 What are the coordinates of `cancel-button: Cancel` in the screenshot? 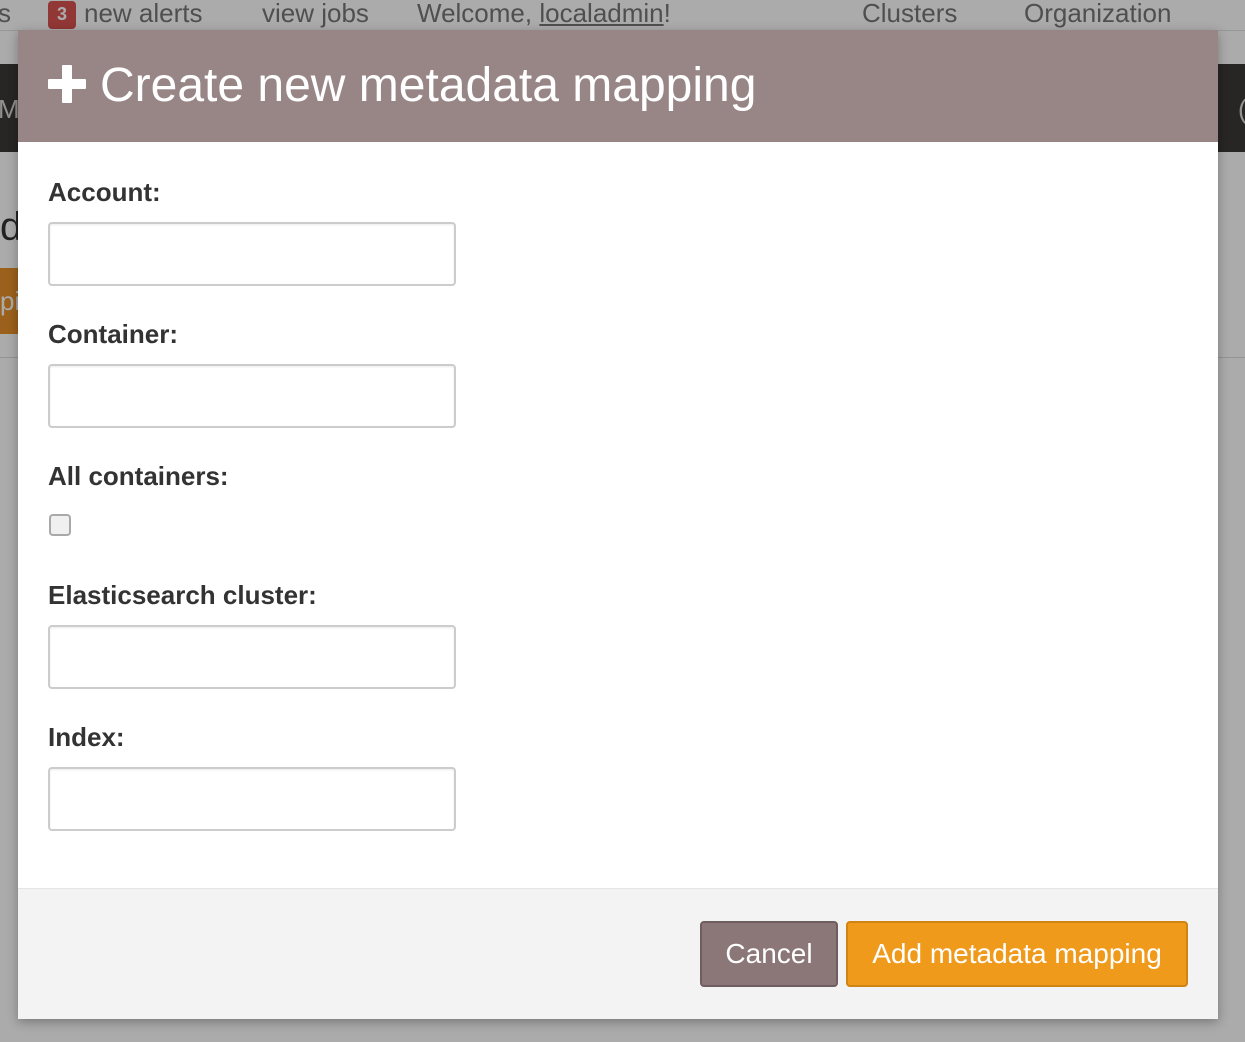 It's located at (769, 954).